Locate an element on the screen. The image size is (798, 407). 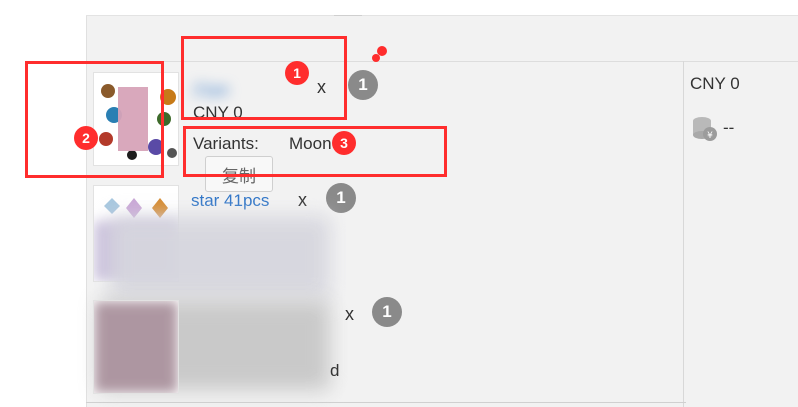
cursor-marker-icon is located at coordinates (380, 55).